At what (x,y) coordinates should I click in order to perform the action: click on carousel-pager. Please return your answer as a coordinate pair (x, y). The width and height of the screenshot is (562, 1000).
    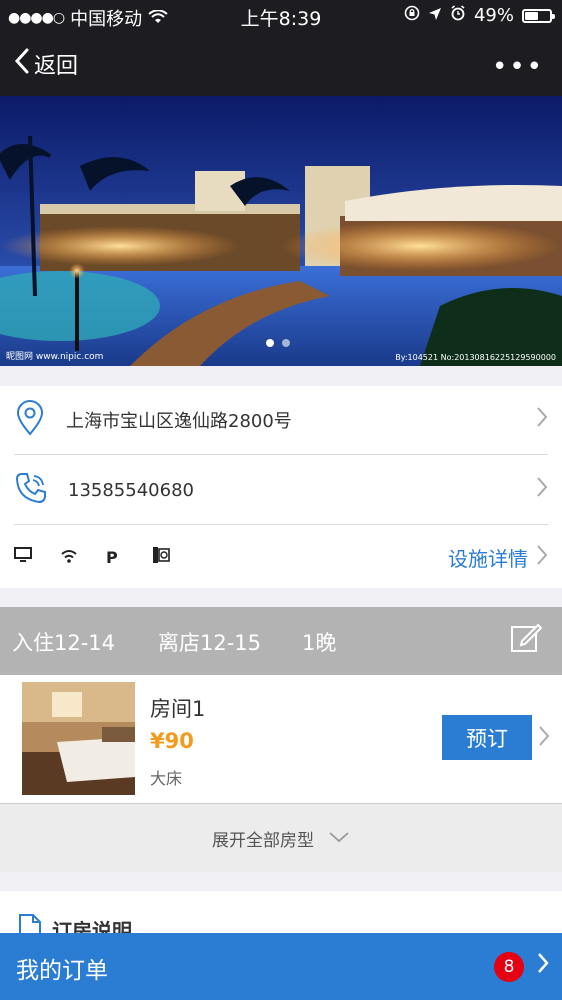
    Looking at the image, I should click on (278, 343).